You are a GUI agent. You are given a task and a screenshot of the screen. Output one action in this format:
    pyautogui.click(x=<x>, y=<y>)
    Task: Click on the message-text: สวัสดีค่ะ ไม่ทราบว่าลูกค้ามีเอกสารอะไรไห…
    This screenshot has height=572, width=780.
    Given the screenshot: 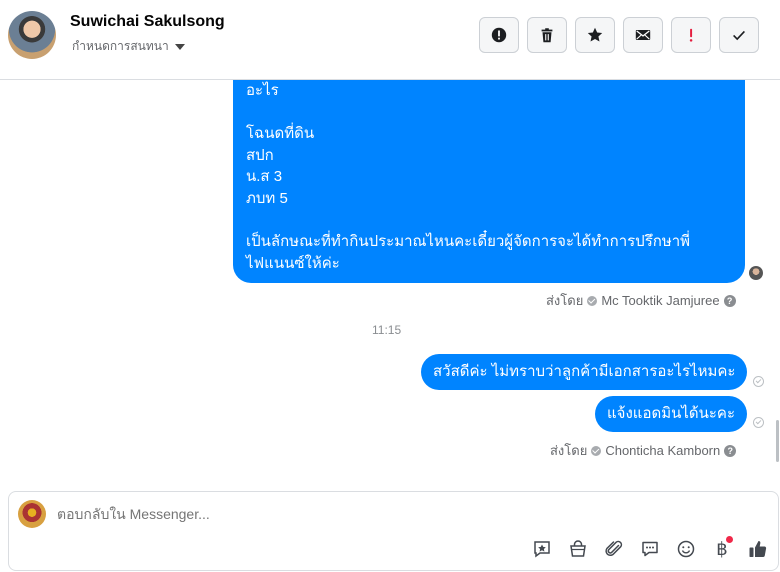 What is the action you would take?
    pyautogui.click(x=584, y=372)
    